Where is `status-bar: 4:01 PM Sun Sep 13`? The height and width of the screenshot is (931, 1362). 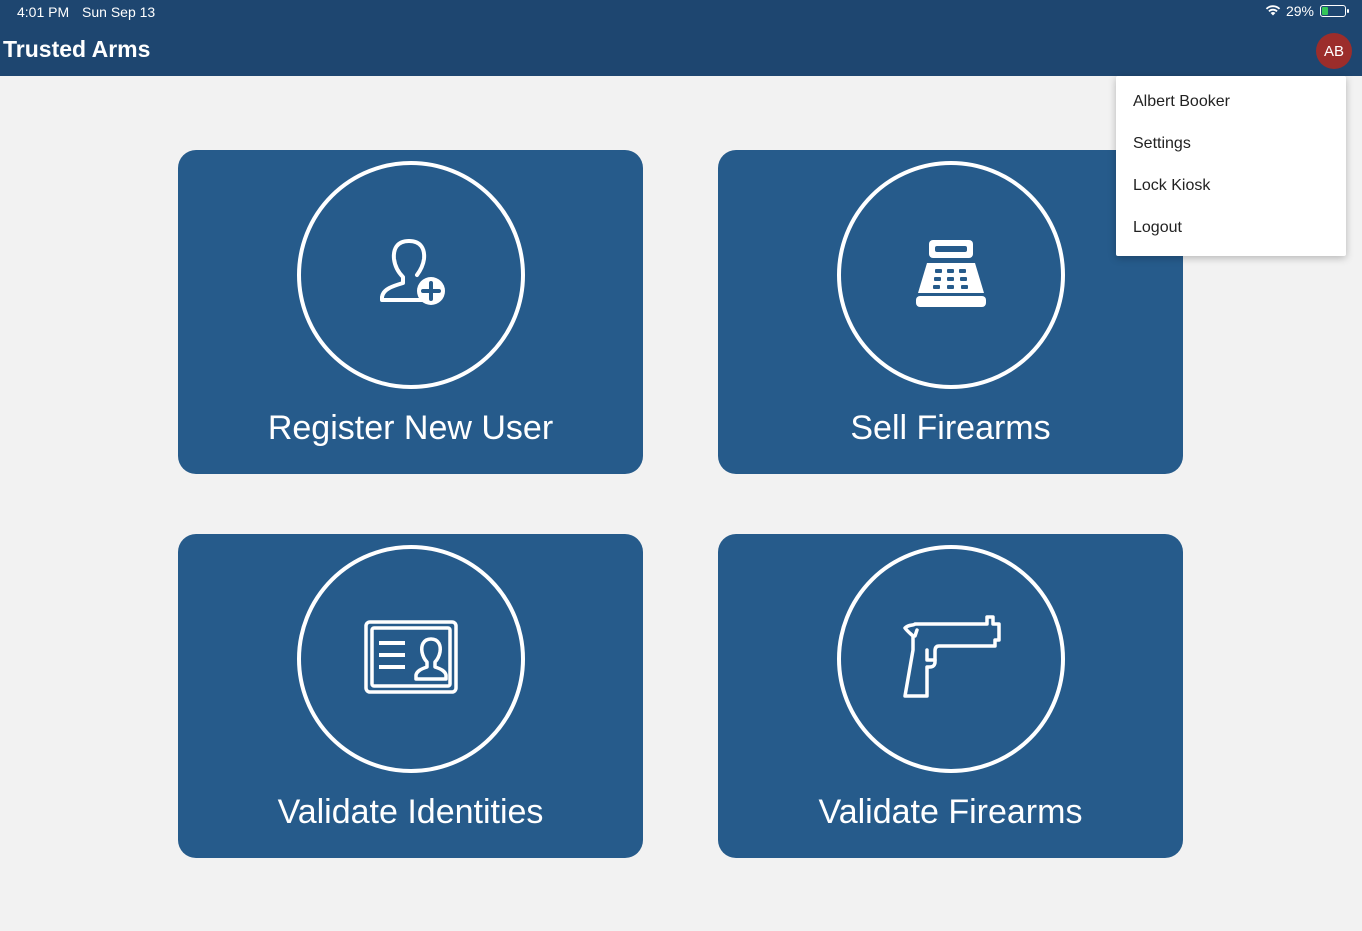
status-bar: 4:01 PM Sun Sep 13 is located at coordinates (86, 12).